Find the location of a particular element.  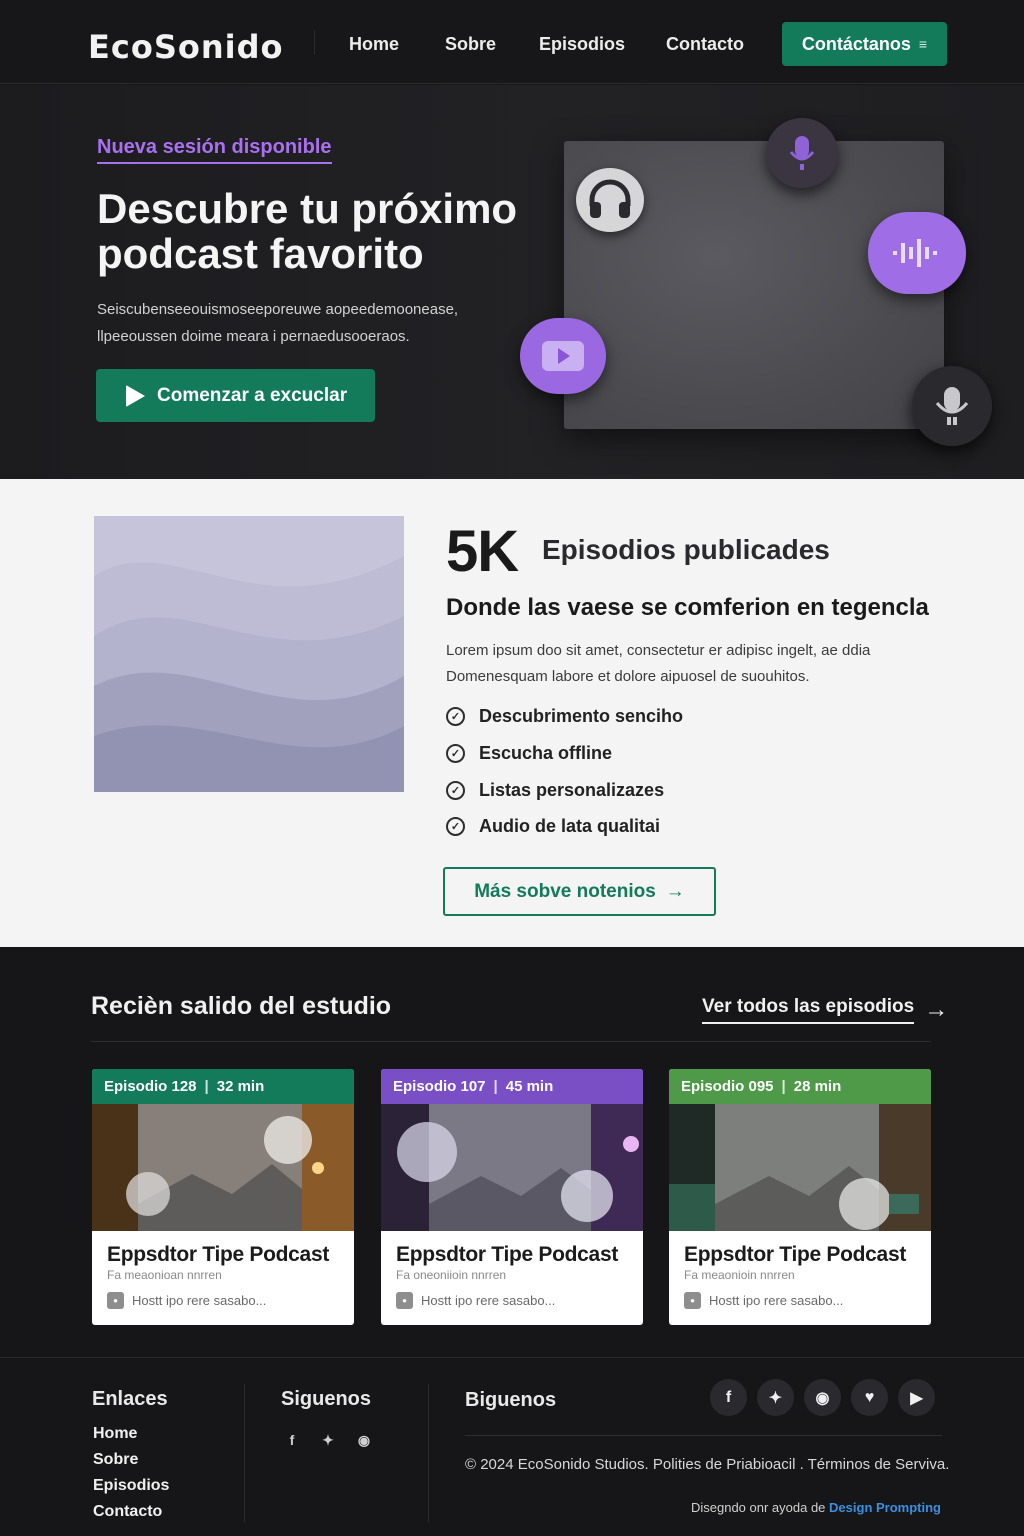

feature-item: ✓ Listas personalizazes is located at coordinates (555, 790).